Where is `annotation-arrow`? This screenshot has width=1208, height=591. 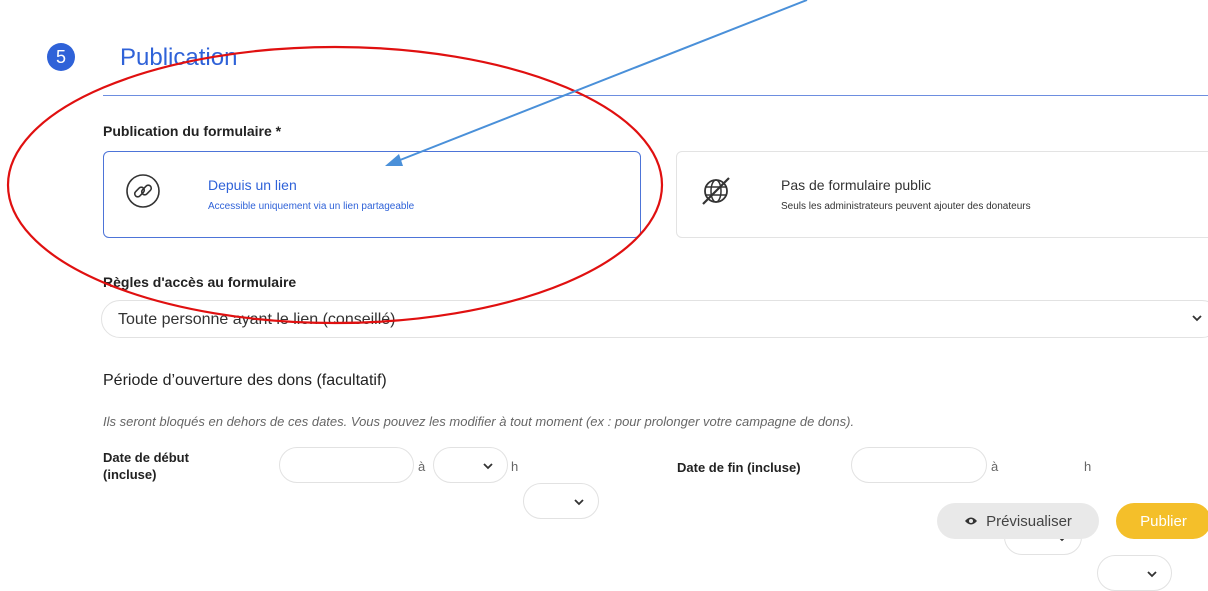
annotation-arrow is located at coordinates (601, 81).